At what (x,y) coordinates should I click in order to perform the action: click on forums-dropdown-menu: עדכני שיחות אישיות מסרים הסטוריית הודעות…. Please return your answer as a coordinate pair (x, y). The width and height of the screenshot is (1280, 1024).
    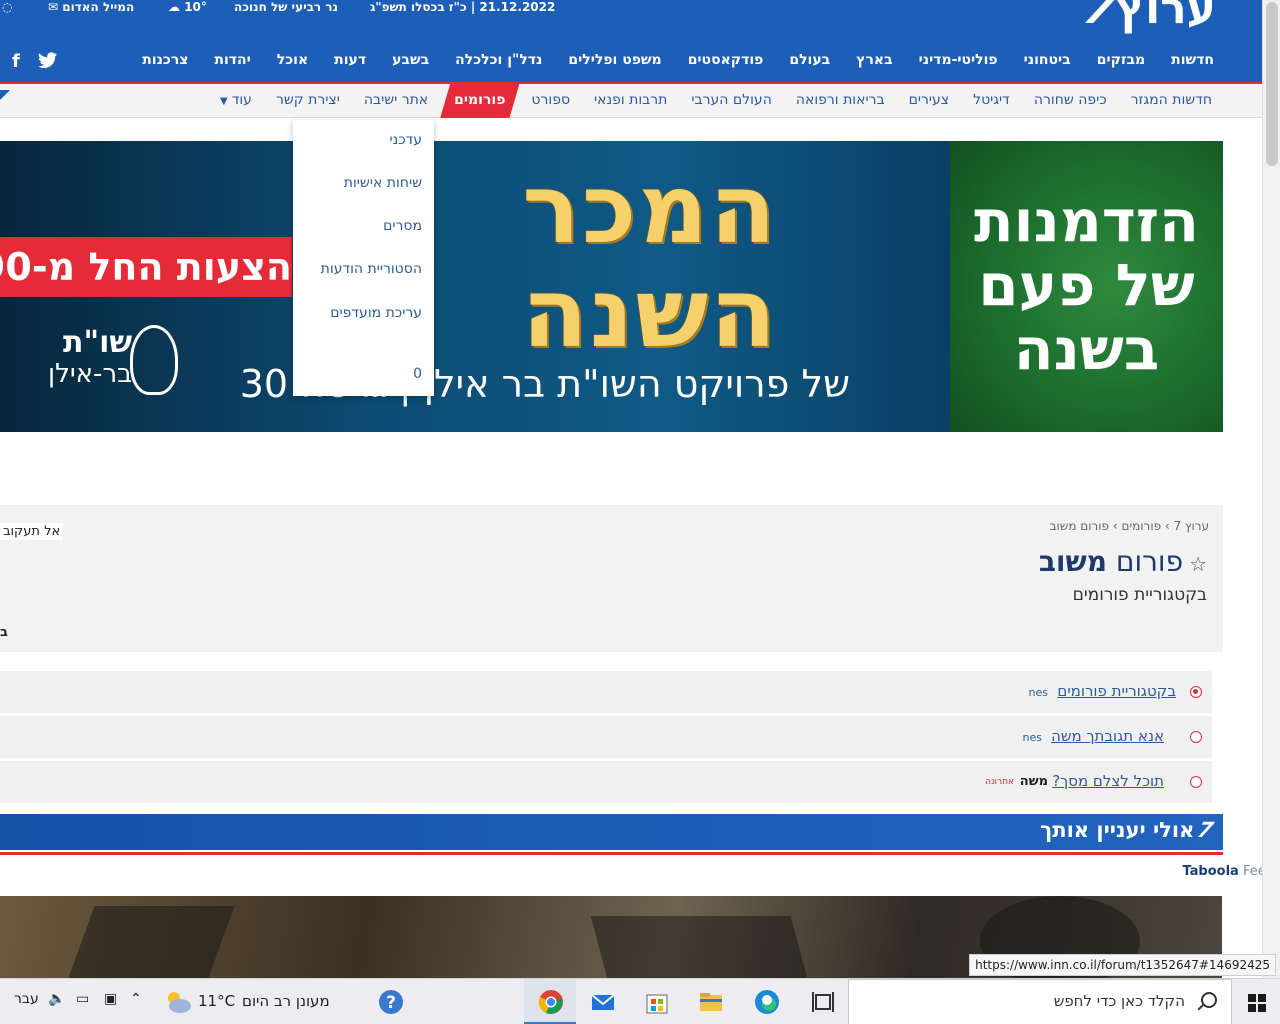
    Looking at the image, I should click on (363, 258).